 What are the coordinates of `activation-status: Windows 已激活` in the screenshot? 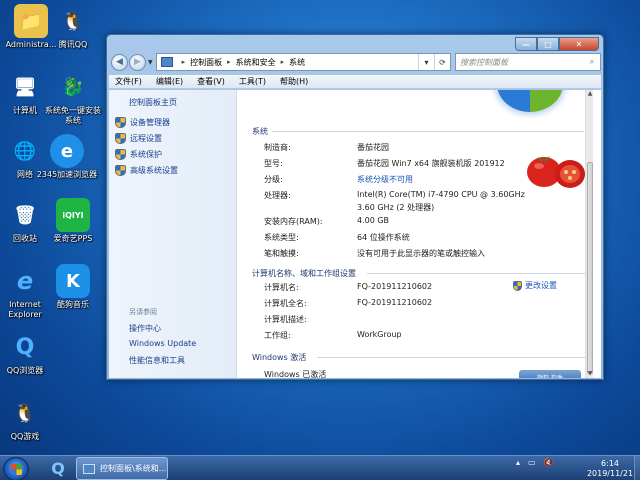 It's located at (295, 374).